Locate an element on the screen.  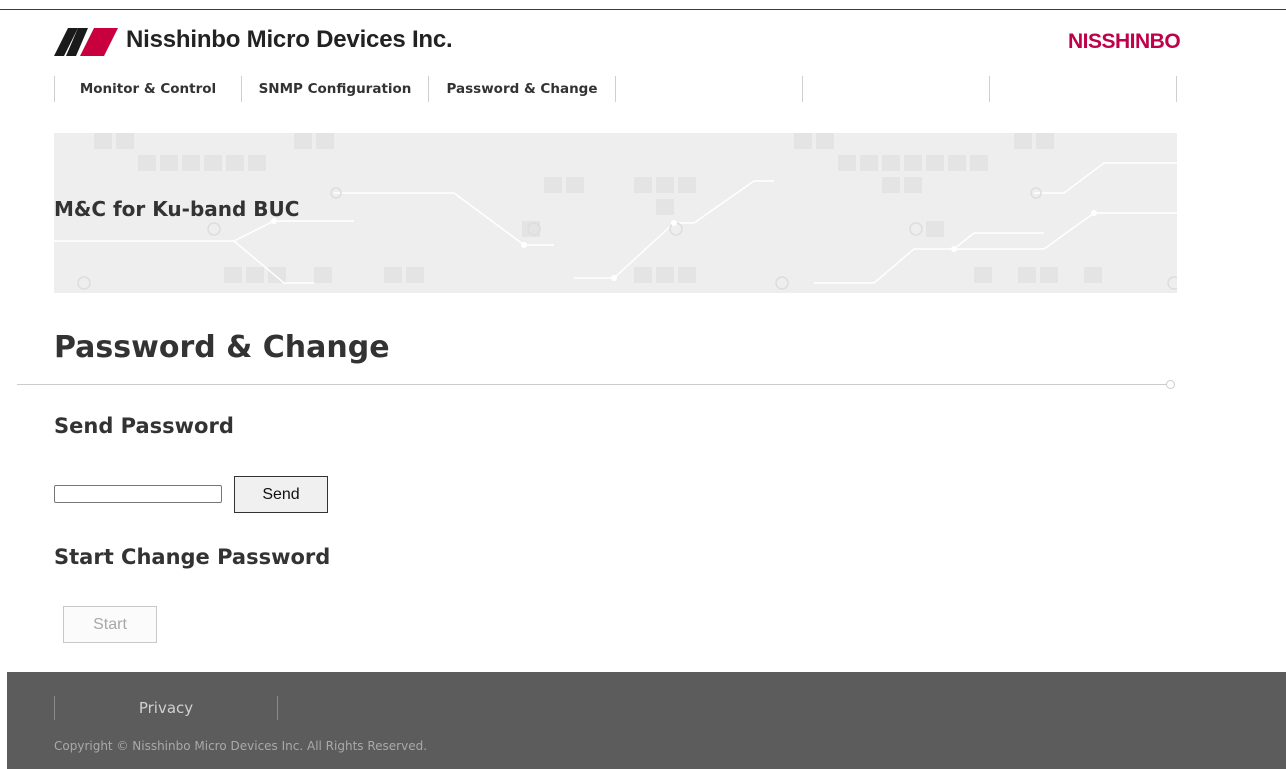
page-title: Password & Change is located at coordinates (222, 347).